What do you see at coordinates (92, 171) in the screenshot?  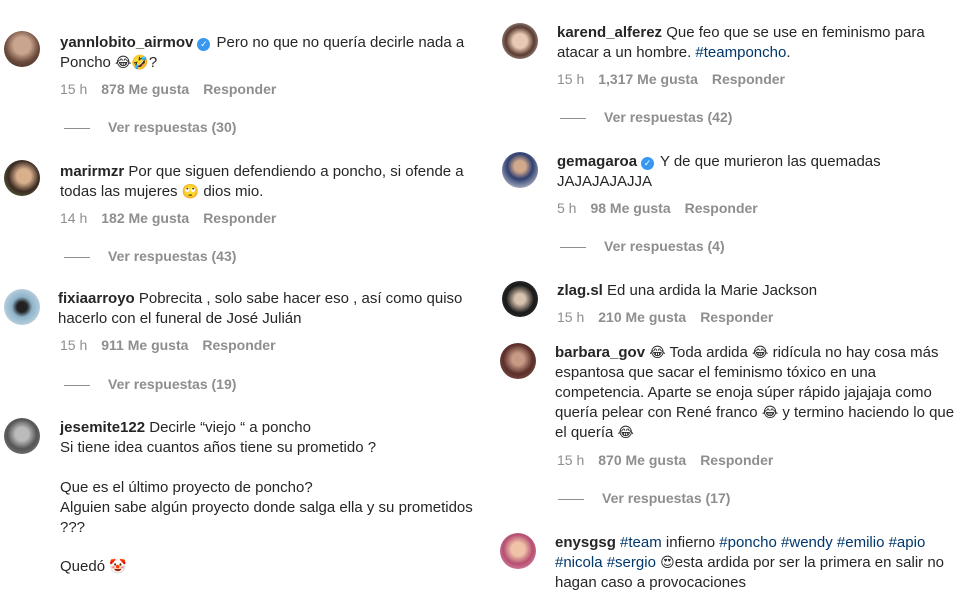 I see `username: marirmzr` at bounding box center [92, 171].